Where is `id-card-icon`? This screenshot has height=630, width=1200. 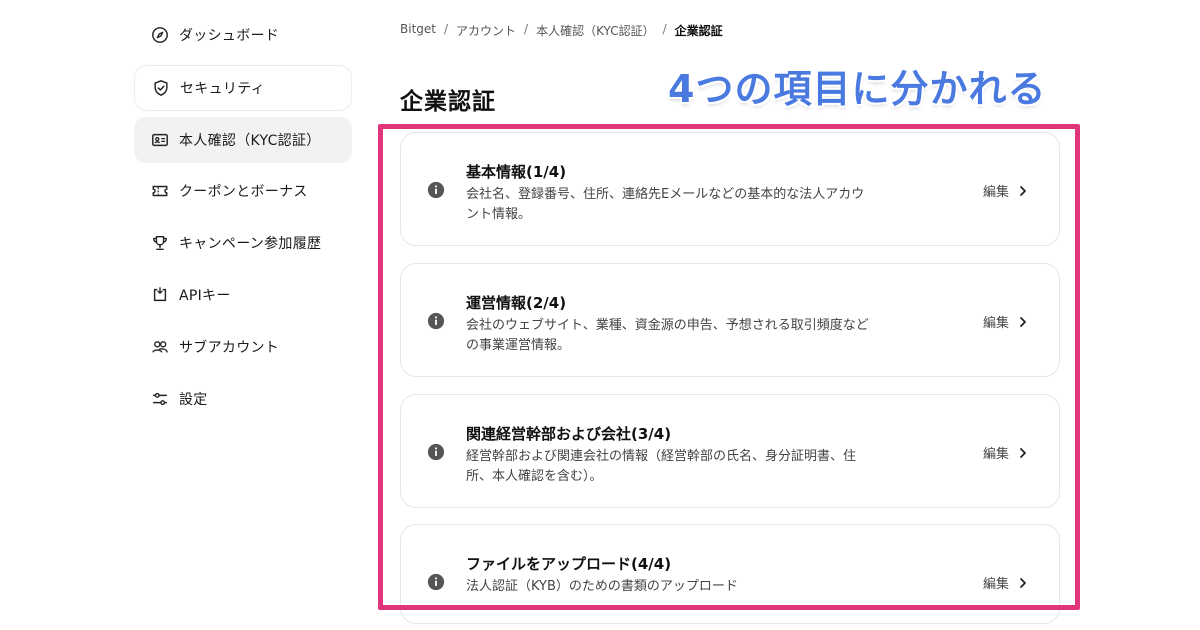
id-card-icon is located at coordinates (160, 140).